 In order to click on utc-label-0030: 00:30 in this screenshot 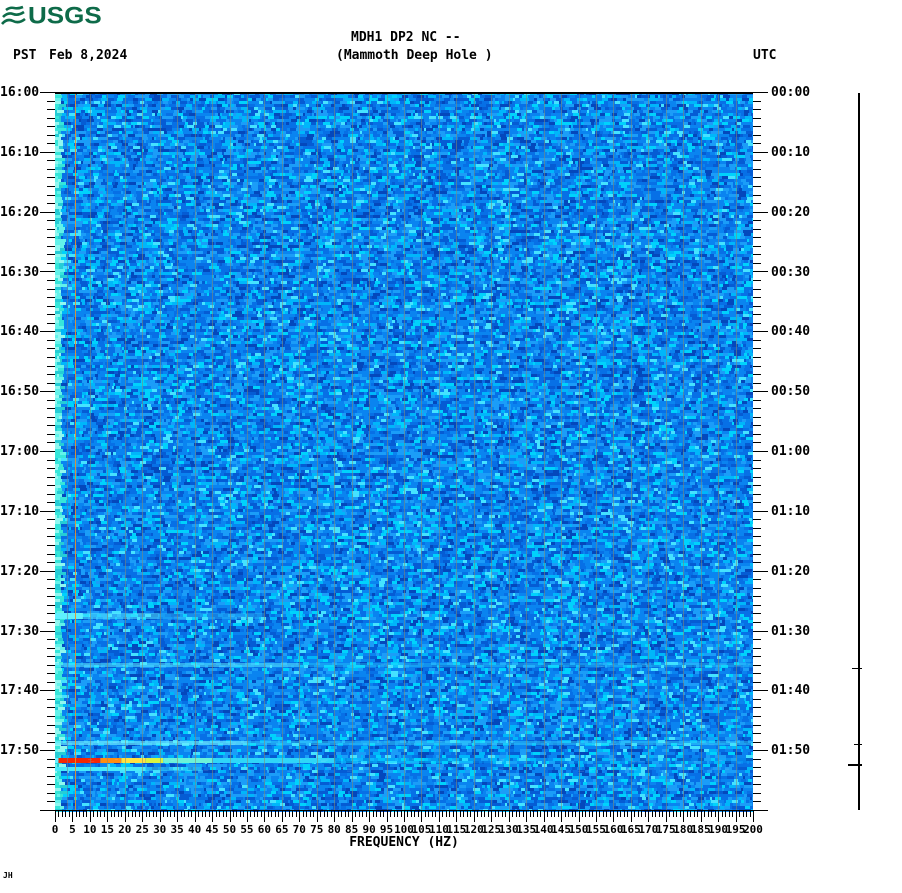, I will do `click(791, 272)`.